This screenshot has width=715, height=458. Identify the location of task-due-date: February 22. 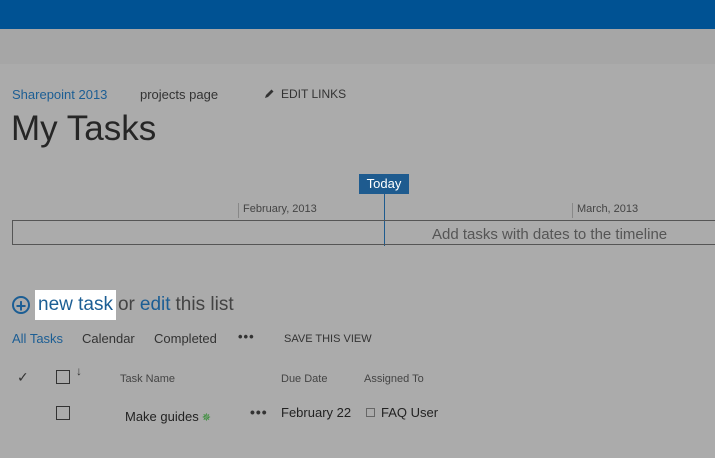
(316, 412).